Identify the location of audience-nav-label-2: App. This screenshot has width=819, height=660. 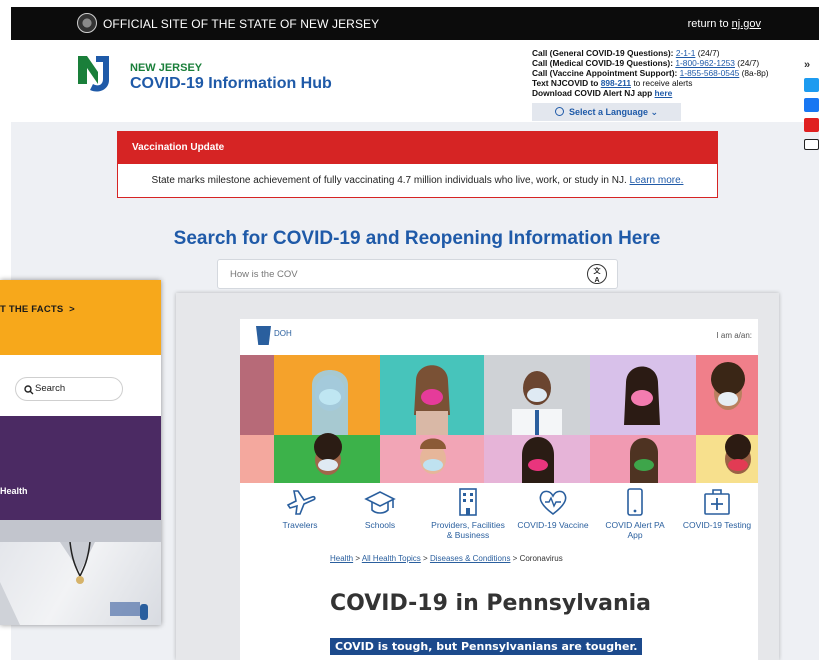
(635, 535).